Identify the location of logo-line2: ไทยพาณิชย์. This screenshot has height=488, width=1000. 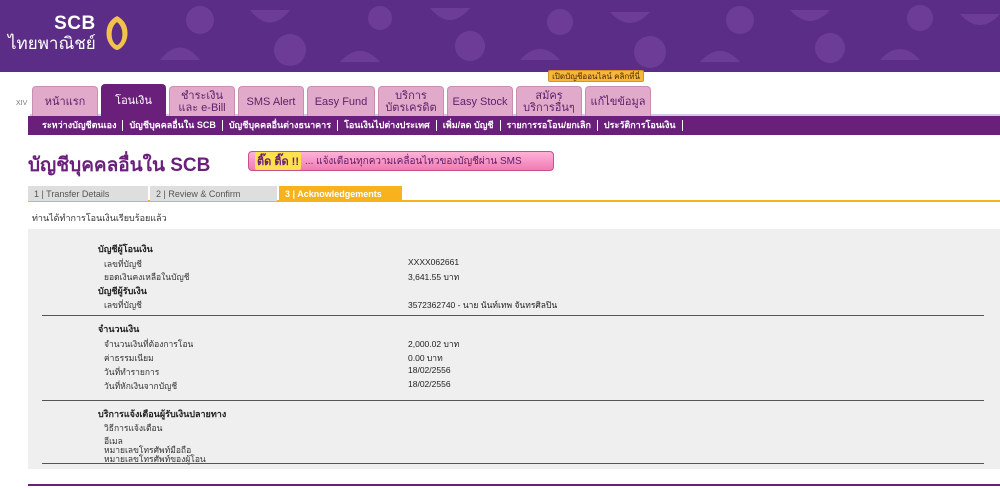
(52, 43).